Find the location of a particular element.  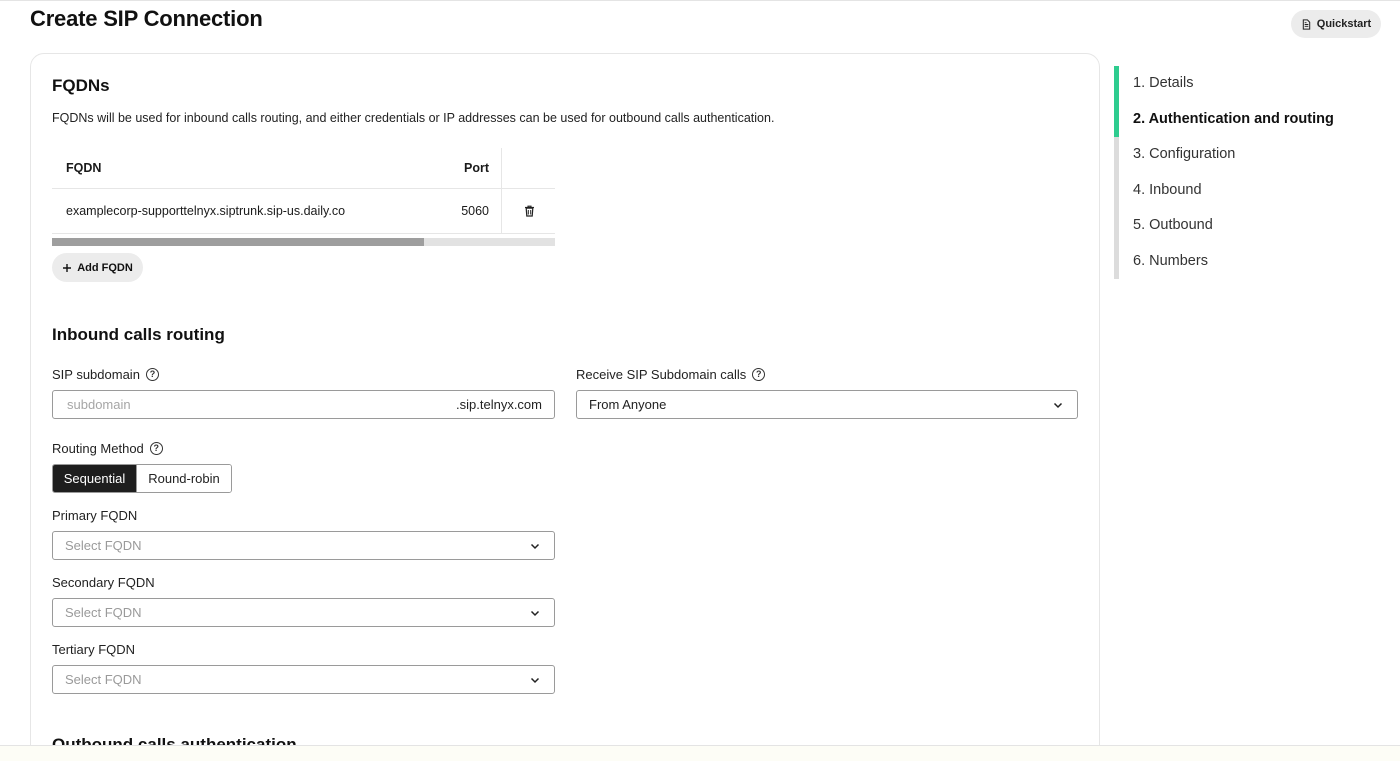

scrollbar-thumb is located at coordinates (238, 242).